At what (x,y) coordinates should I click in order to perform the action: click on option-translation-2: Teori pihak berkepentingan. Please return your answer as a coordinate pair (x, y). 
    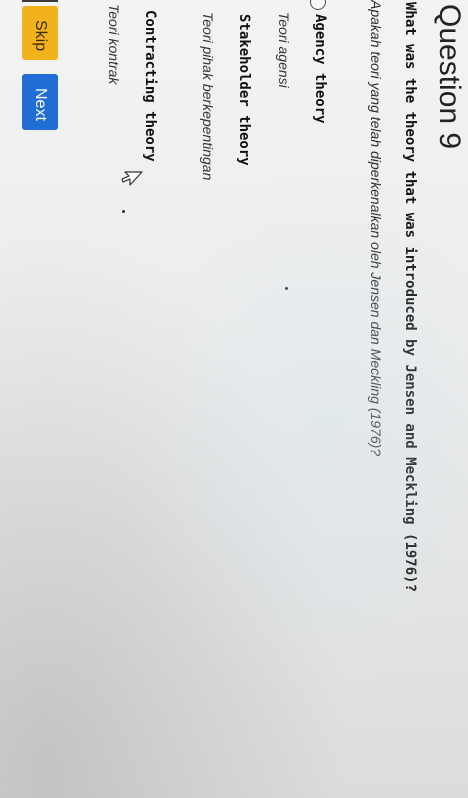
    Looking at the image, I should click on (208, 96).